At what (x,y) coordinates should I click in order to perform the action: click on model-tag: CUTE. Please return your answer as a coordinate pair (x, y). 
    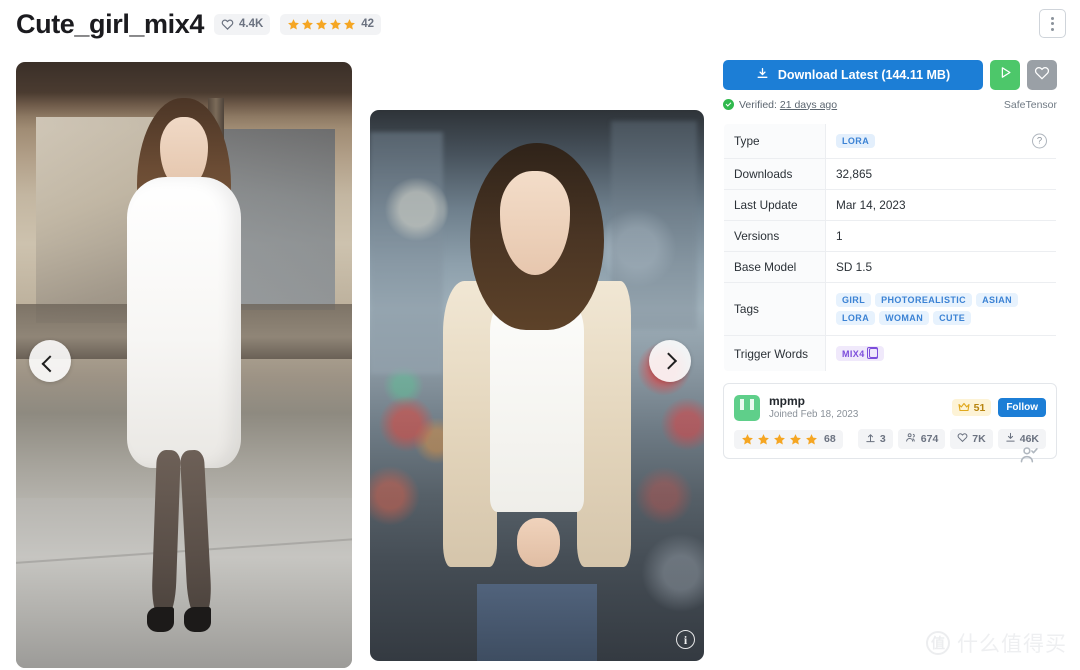
    Looking at the image, I should click on (952, 318).